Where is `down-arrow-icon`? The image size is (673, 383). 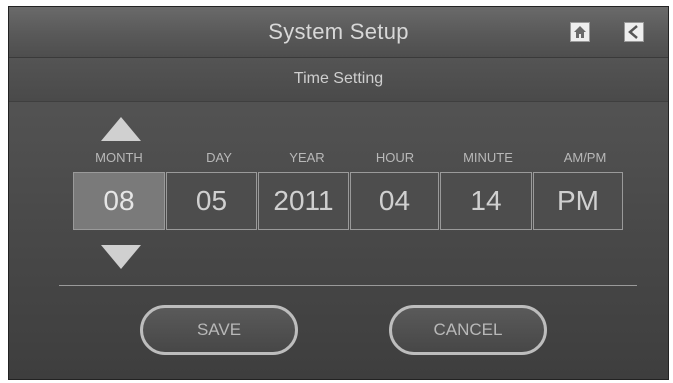 down-arrow-icon is located at coordinates (121, 257).